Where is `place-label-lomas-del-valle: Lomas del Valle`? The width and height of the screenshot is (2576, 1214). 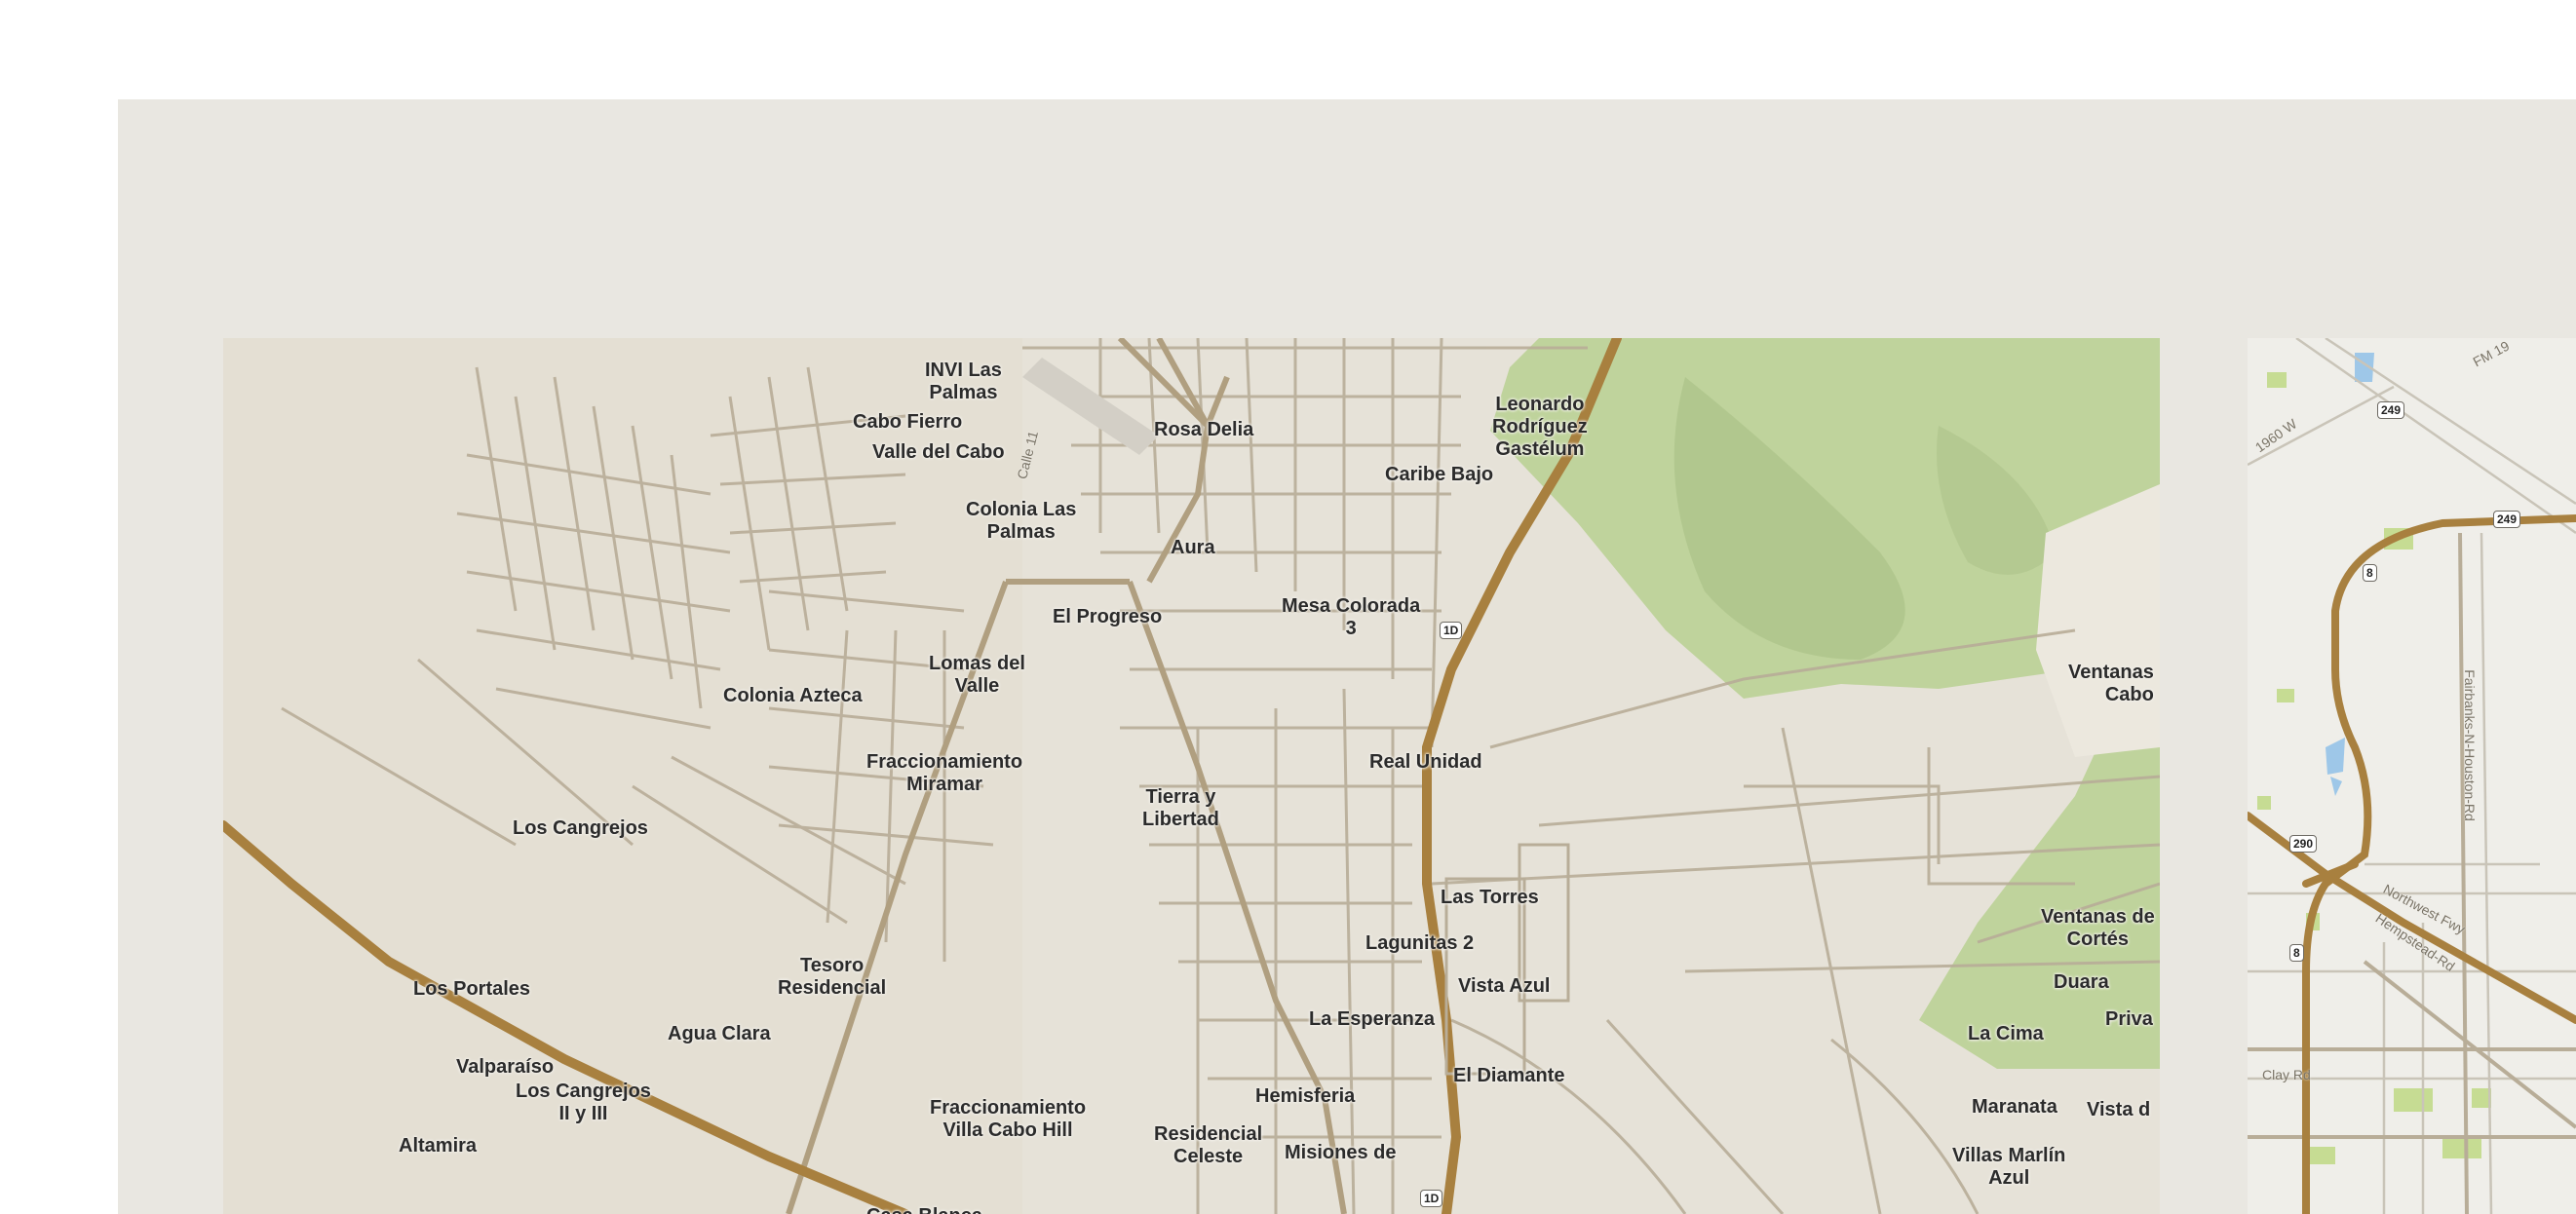
place-label-lomas-del-valle: Lomas del Valle is located at coordinates (977, 675).